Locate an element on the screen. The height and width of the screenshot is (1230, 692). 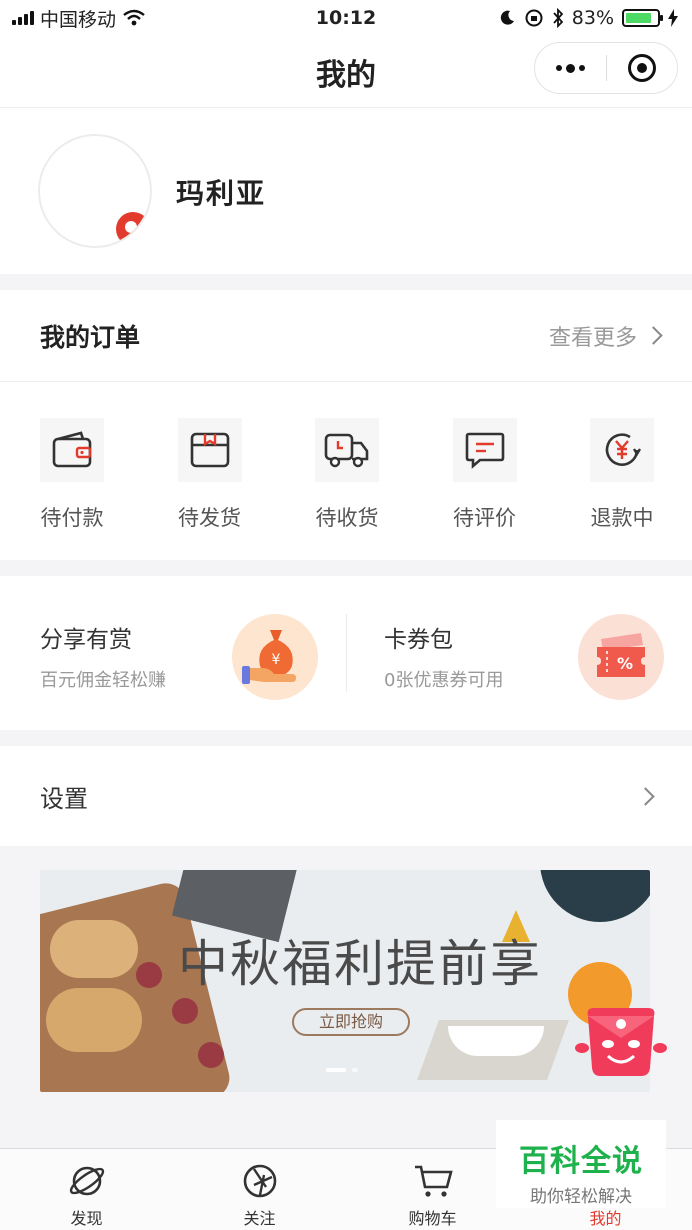
order-status-to-ship: 待发货 is located at coordinates (210, 475).